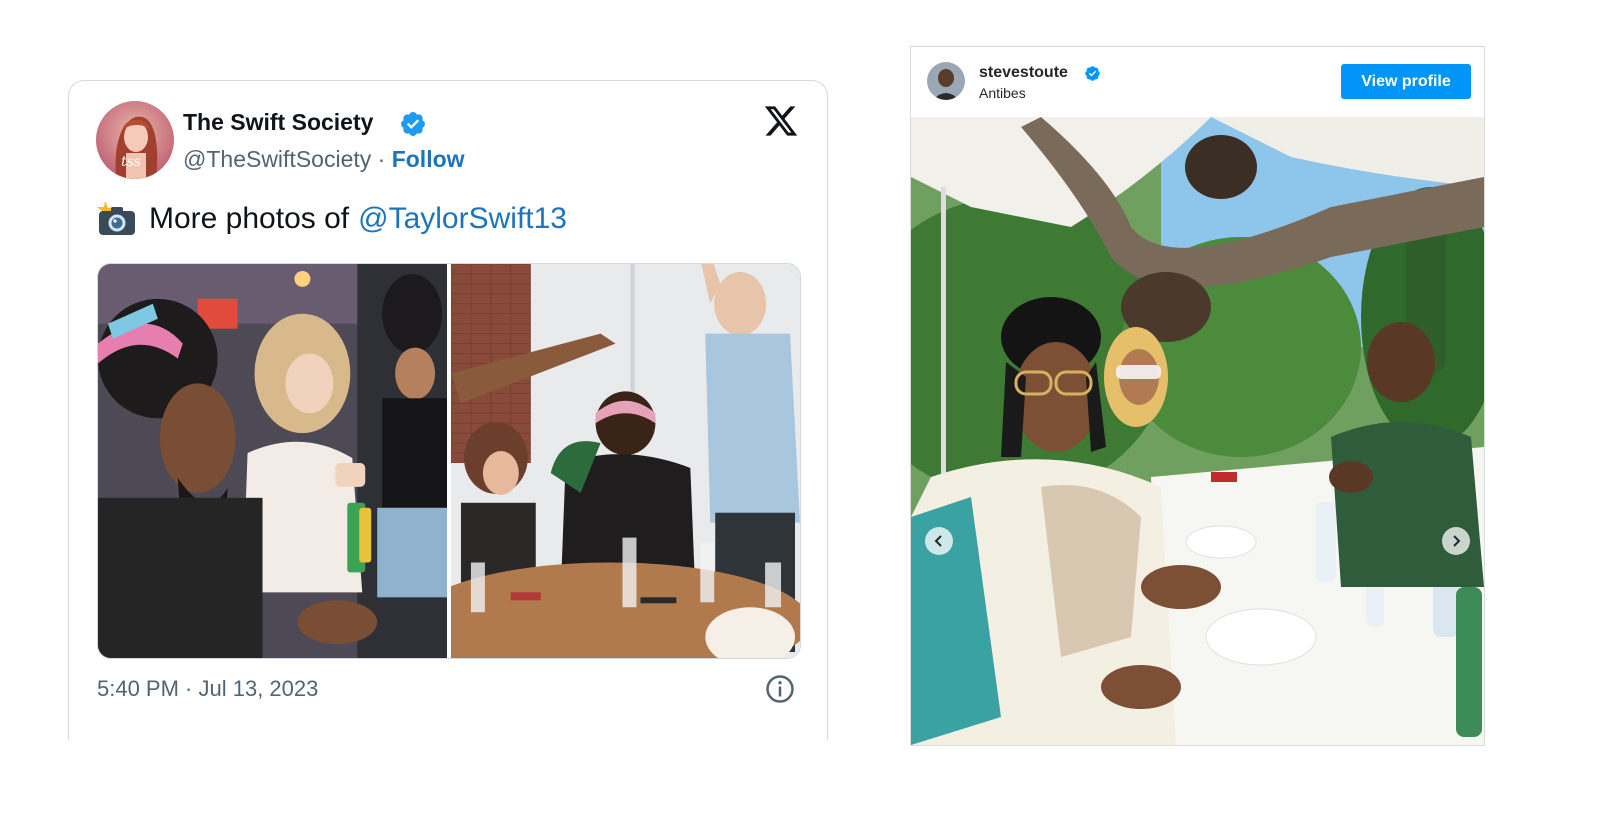 Image resolution: width=1598 pixels, height=816 pixels. Describe the element at coordinates (207, 689) in the screenshot. I see `tweet-timestamp: 5:40 PM · Jul 13, 2023` at that location.